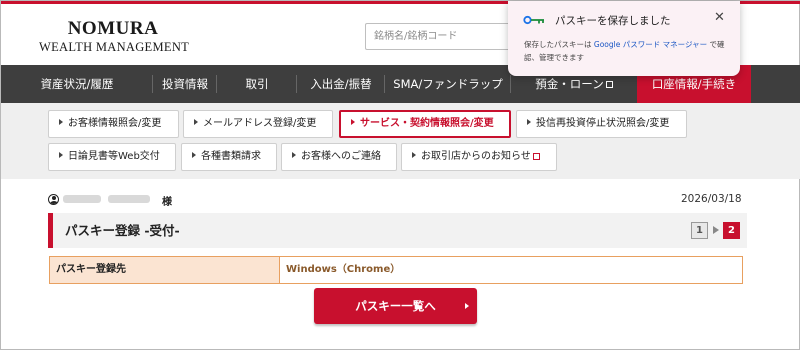  Describe the element at coordinates (731, 230) in the screenshot. I see `step-indicator-2: 2` at that location.